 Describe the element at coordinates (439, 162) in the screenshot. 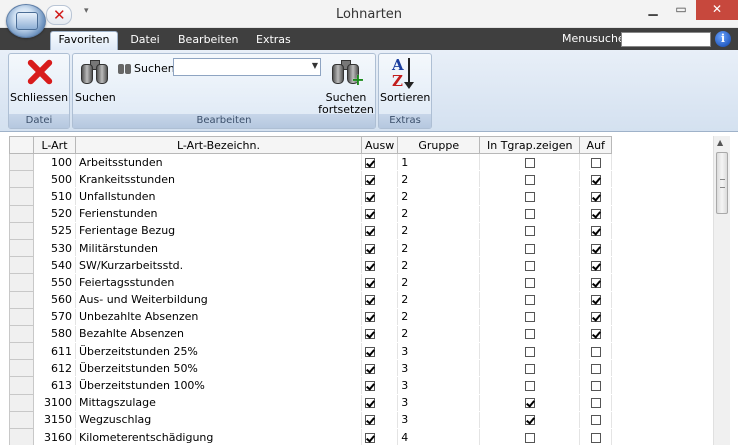

I see `gruppe-cell: 1` at that location.